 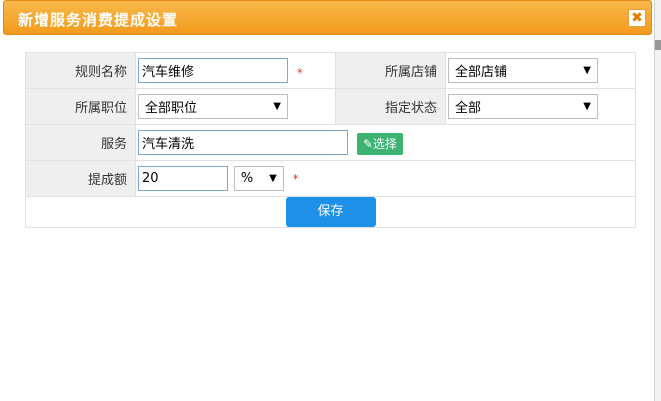 I want to click on form-row: 保存, so click(x=330, y=212).